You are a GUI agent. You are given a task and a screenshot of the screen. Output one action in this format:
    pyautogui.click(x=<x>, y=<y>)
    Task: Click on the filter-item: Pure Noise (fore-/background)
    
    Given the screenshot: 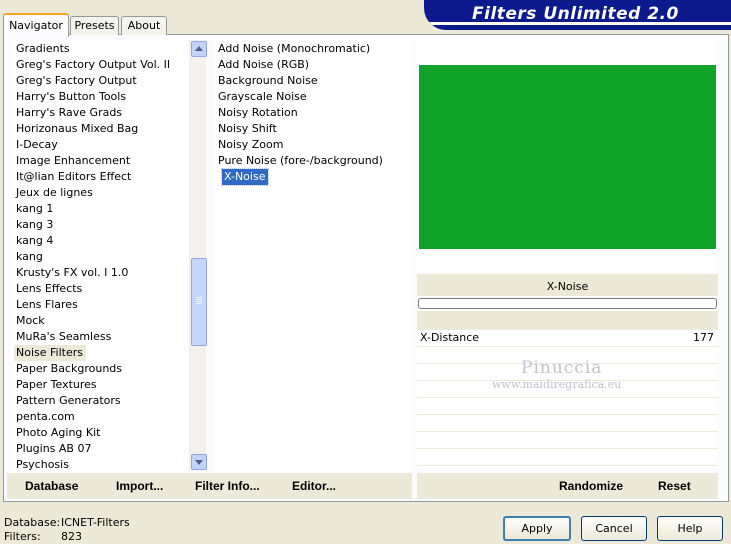 What is the action you would take?
    pyautogui.click(x=301, y=161)
    